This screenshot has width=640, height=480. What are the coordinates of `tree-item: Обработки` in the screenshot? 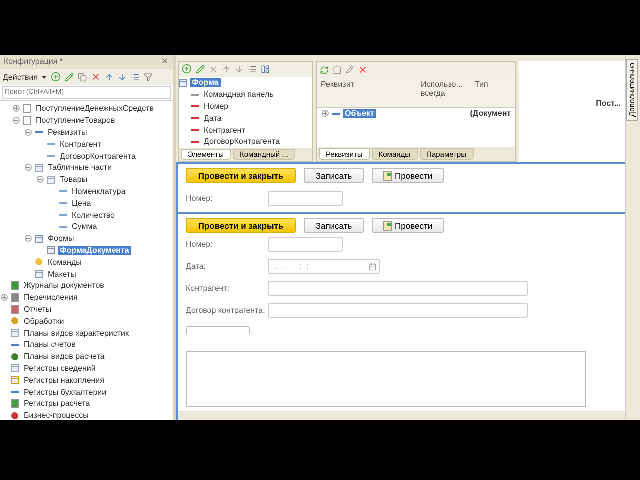 It's located at (44, 321).